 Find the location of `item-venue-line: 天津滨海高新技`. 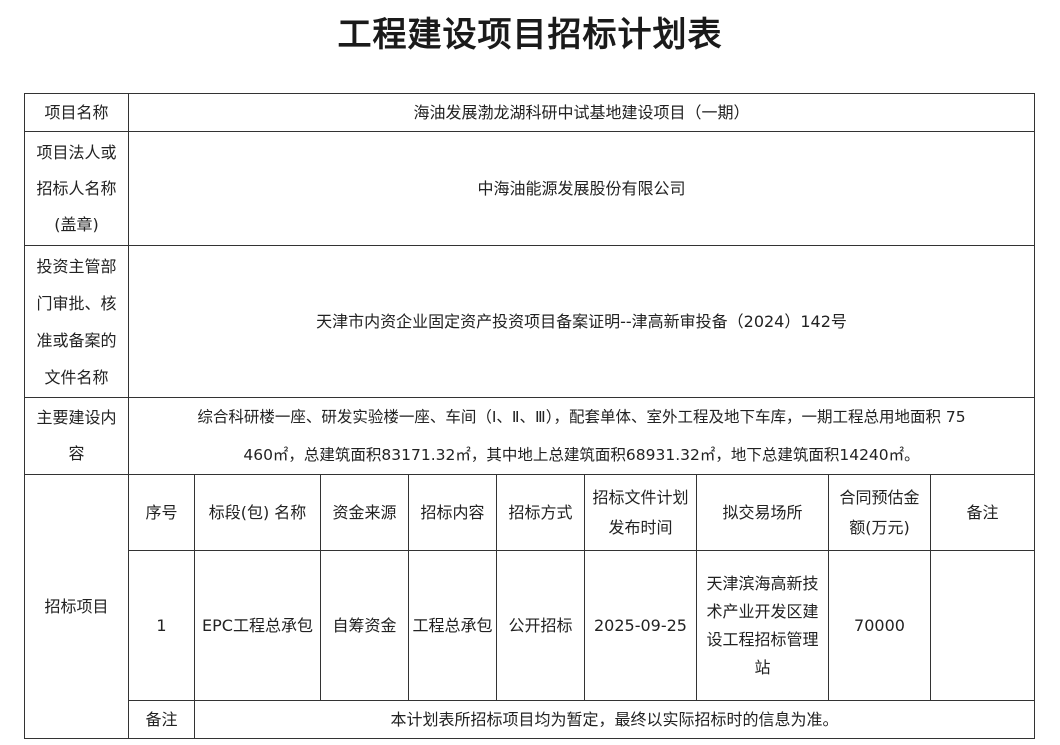

item-venue-line: 天津滨海高新技 is located at coordinates (762, 583).